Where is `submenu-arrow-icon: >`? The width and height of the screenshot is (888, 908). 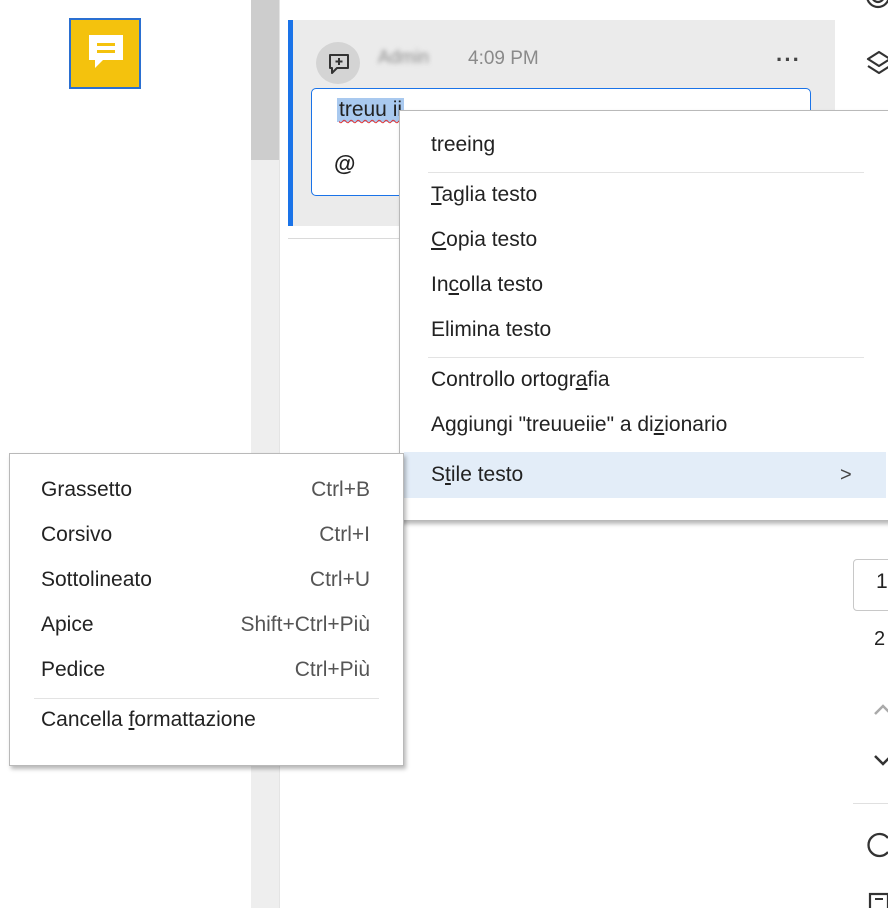 submenu-arrow-icon: > is located at coordinates (846, 475).